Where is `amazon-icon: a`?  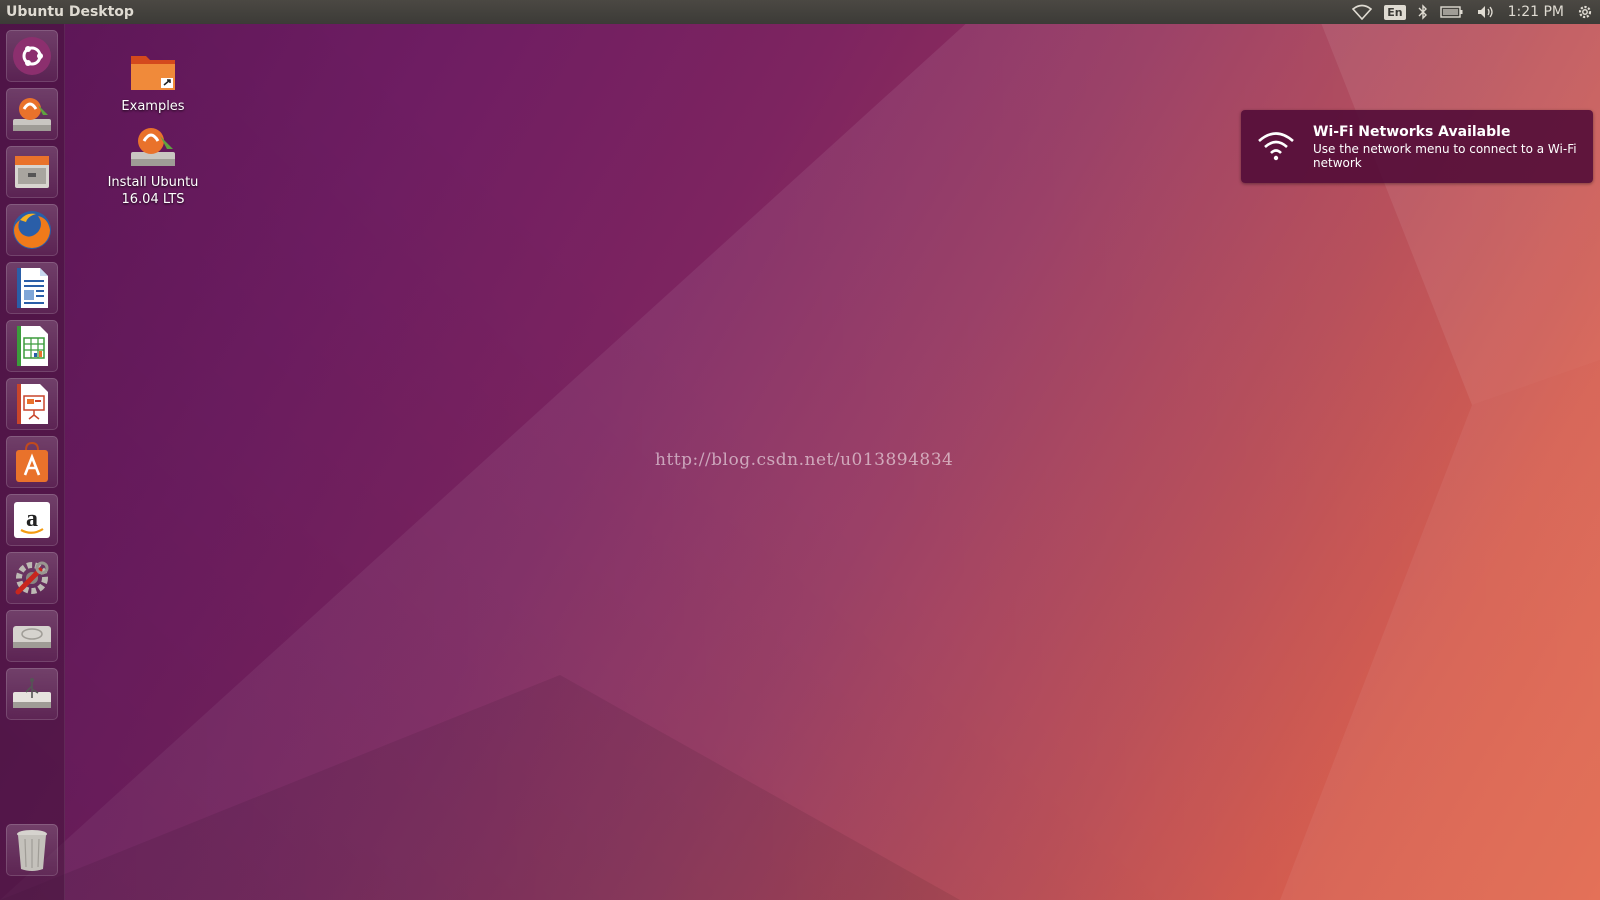
amazon-icon: a is located at coordinates (32, 520).